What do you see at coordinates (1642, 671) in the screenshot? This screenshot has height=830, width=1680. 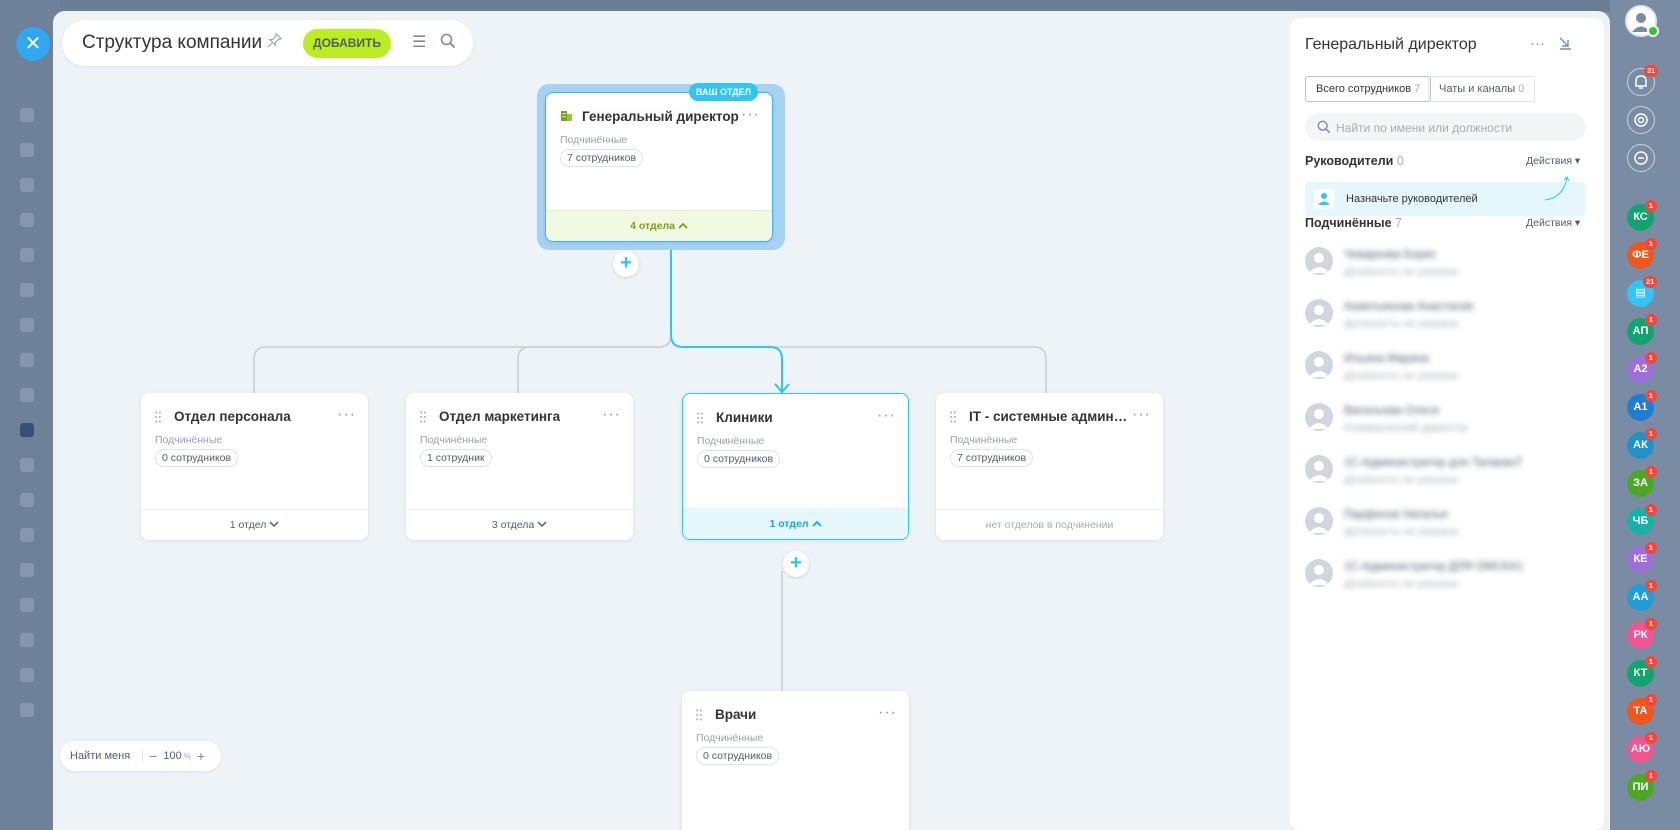 I see `chat-avatar: КТ 1` at bounding box center [1642, 671].